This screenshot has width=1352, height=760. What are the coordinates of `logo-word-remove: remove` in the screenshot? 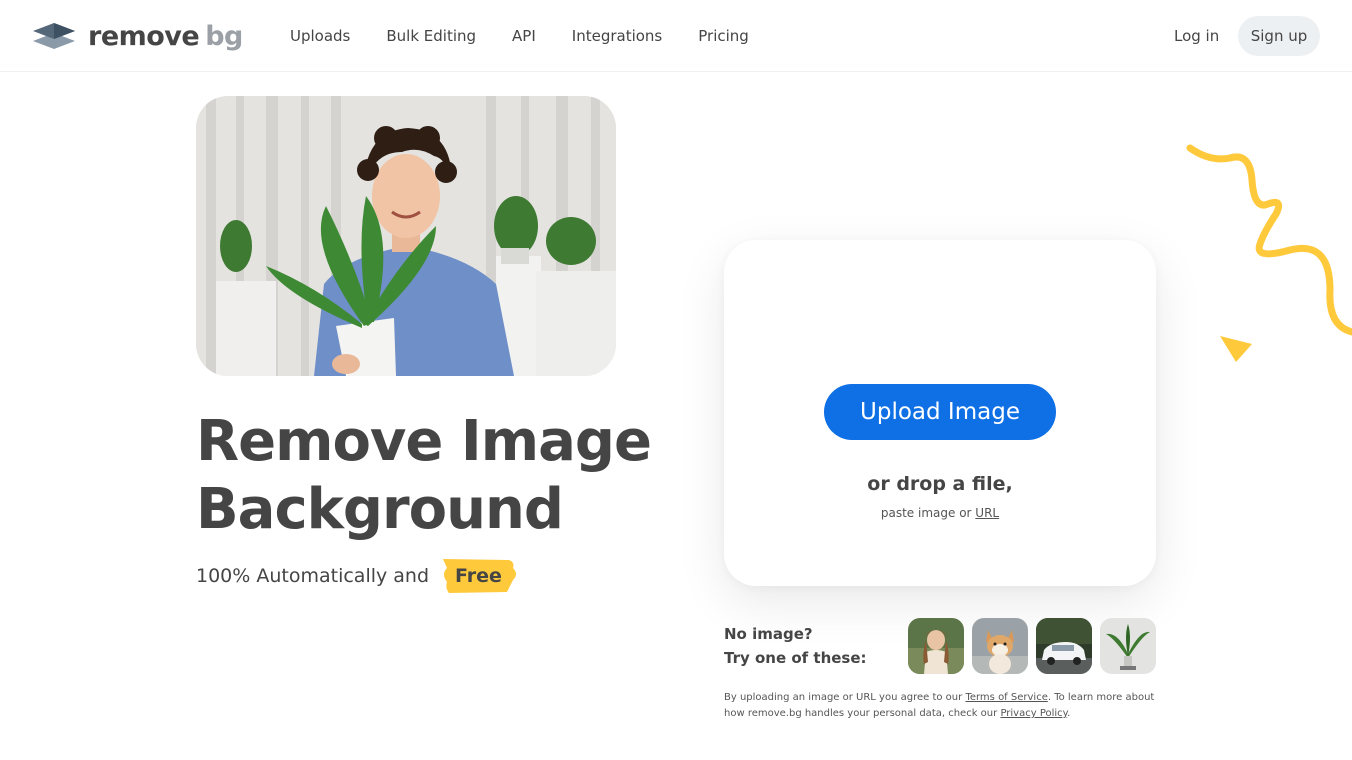 It's located at (144, 36).